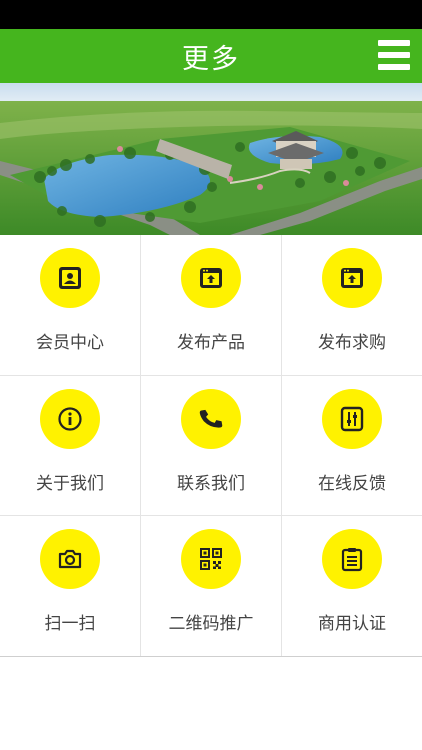 The width and height of the screenshot is (422, 750). Describe the element at coordinates (352, 559) in the screenshot. I see `clipboard-icon` at that location.